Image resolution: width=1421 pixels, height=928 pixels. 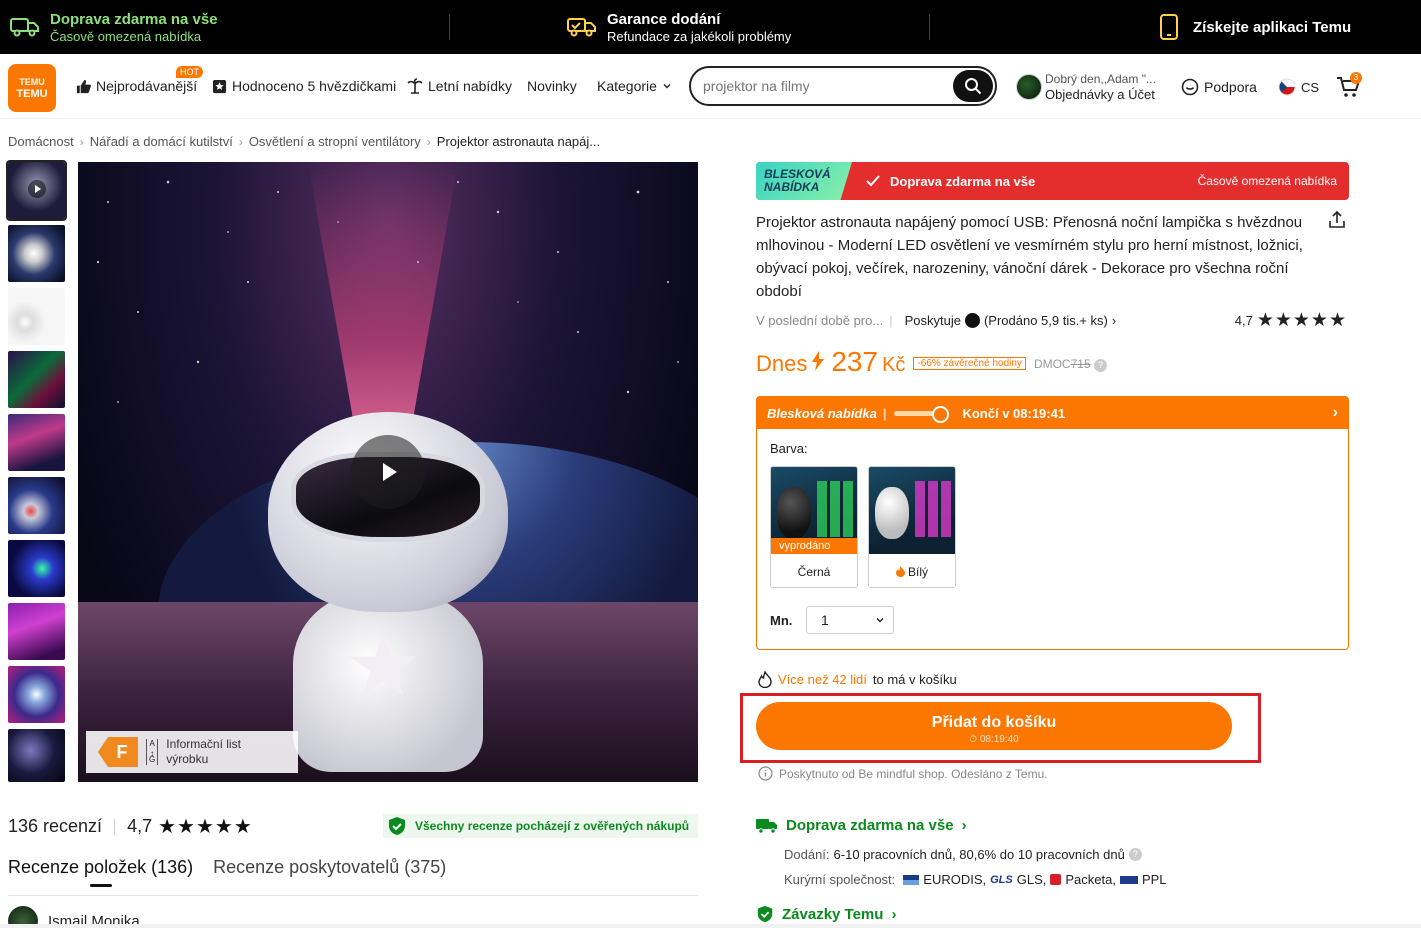 I want to click on energy-class: F, so click(x=118, y=752).